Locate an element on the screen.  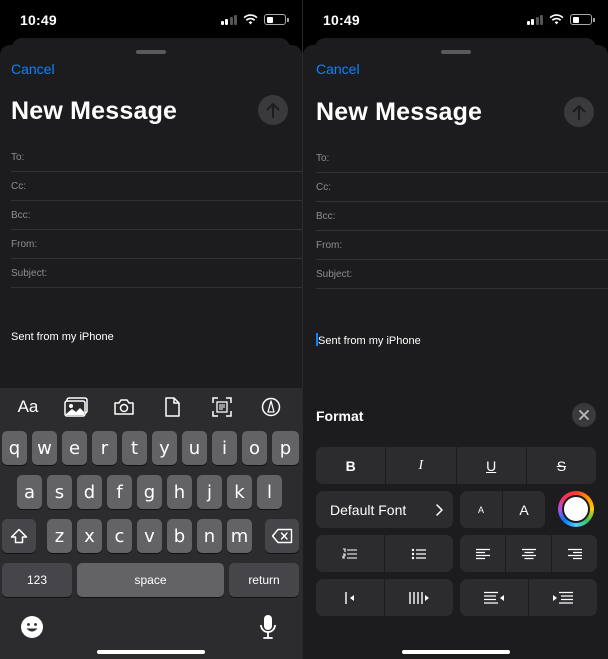
indent-button is located at coordinates (563, 597).